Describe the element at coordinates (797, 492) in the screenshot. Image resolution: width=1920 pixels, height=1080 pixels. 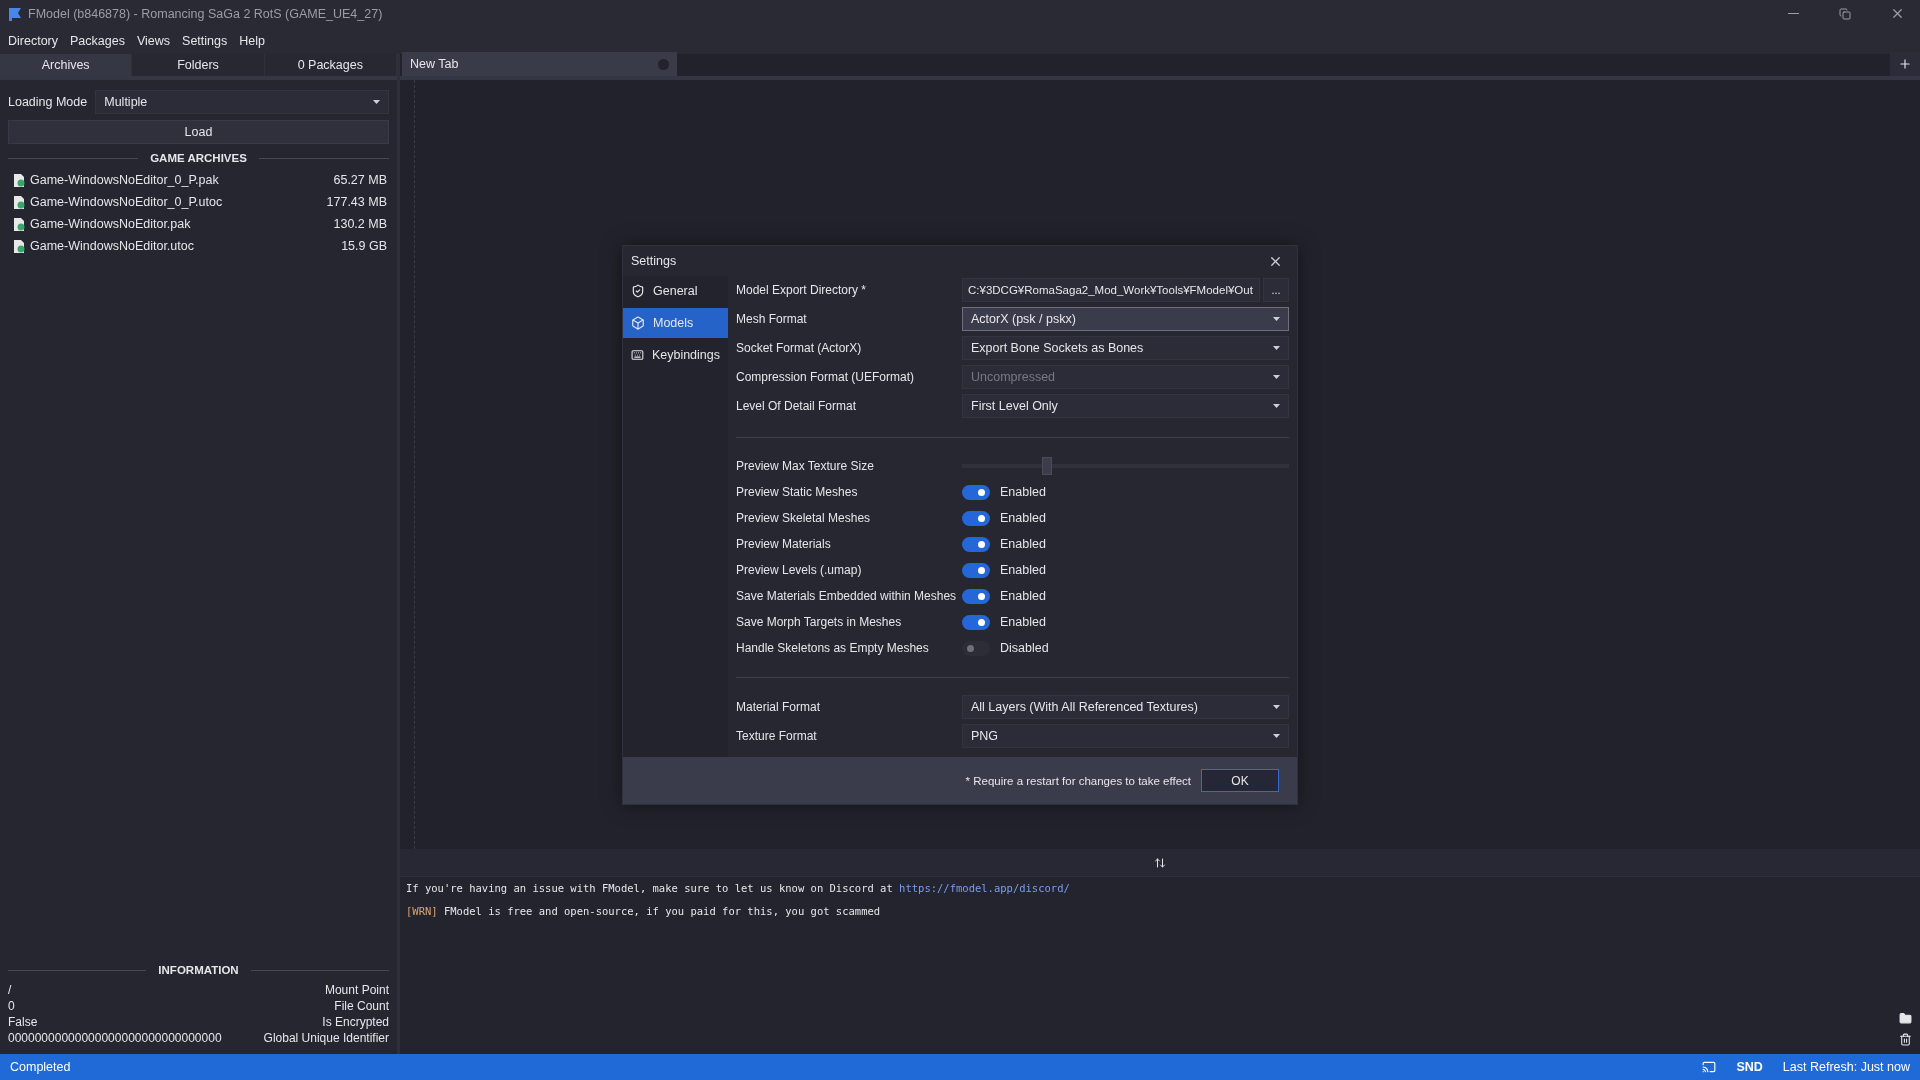
I see `setting-label: Preview Static Meshes` at that location.